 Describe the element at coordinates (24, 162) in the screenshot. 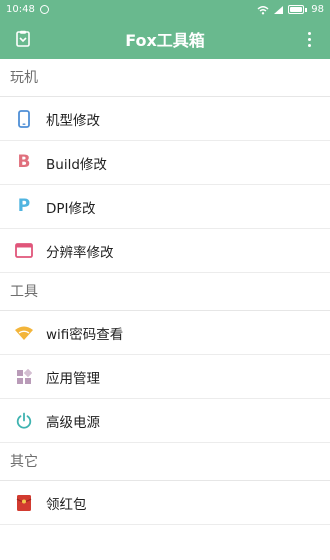

I see `letter-b-icon: B` at that location.